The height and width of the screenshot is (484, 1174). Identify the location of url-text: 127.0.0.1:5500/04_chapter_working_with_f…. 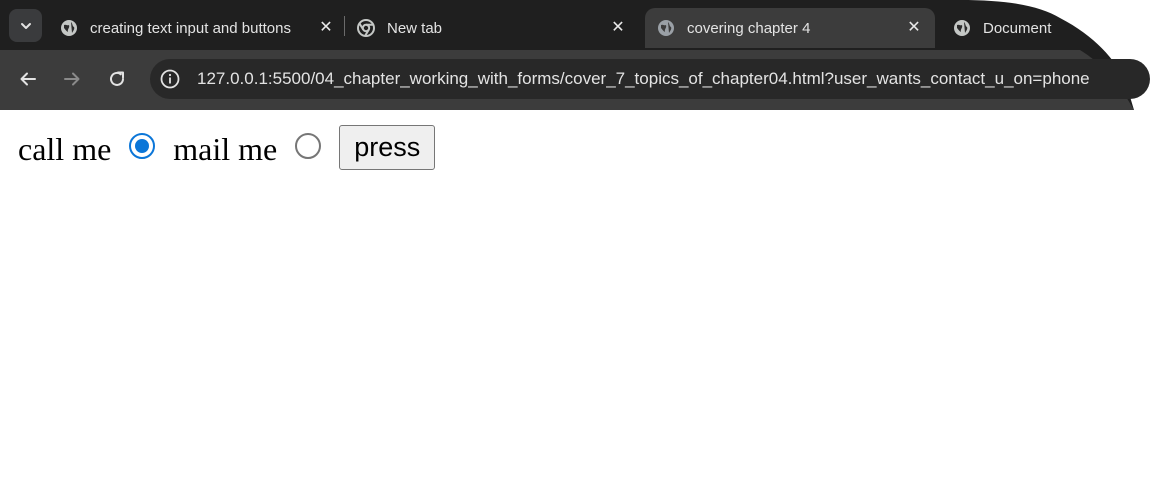
(643, 78).